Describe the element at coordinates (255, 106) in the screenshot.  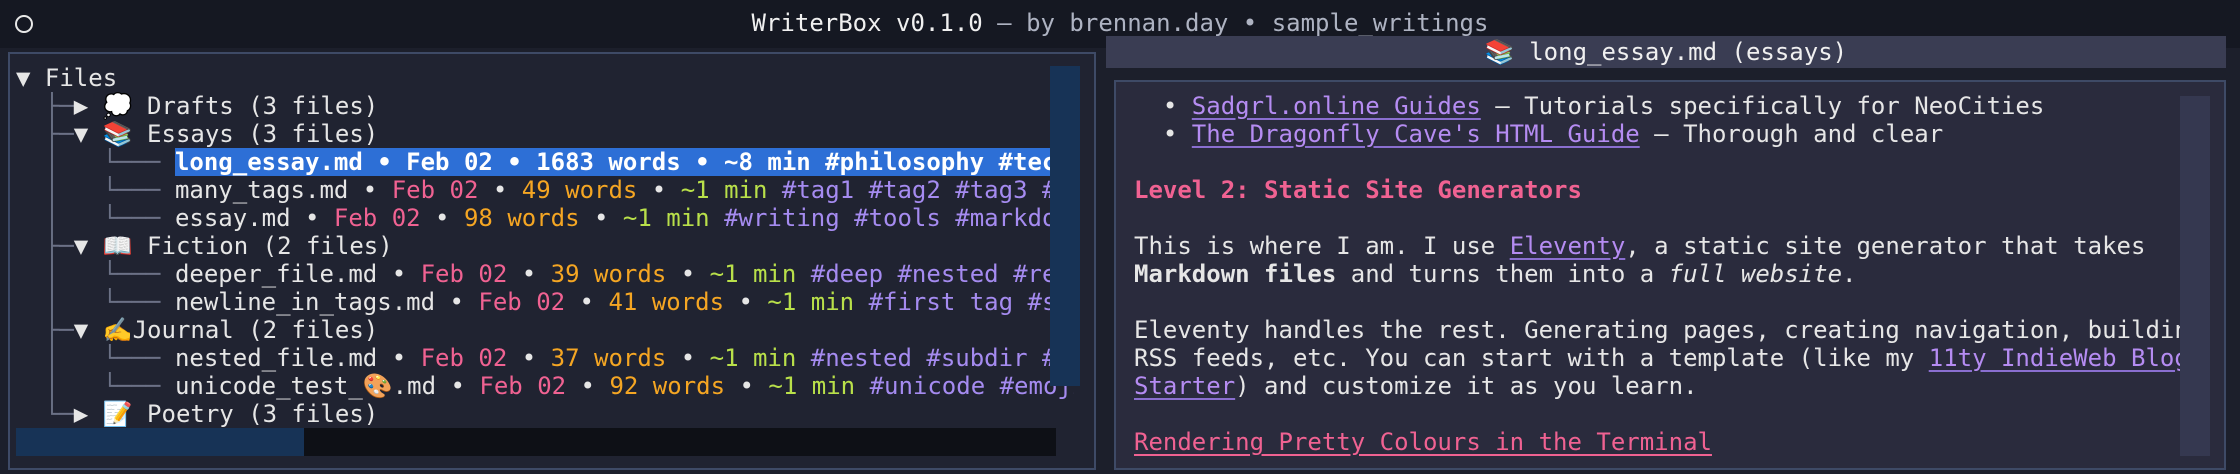
I see `folder-label: Drafts (3 files)` at that location.